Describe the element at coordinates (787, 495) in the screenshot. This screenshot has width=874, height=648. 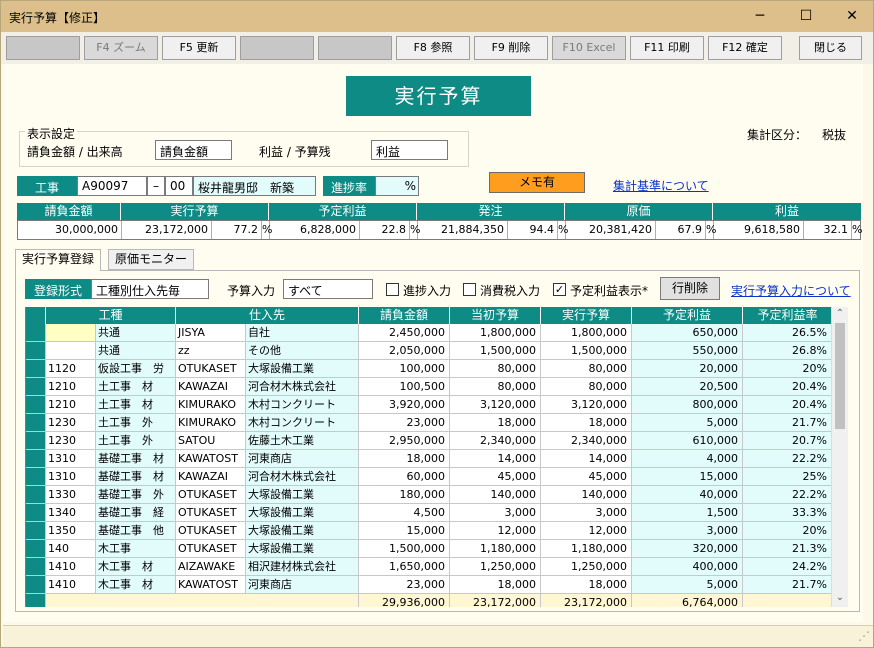
I see `cell-profit-rate: 22.2%` at that location.